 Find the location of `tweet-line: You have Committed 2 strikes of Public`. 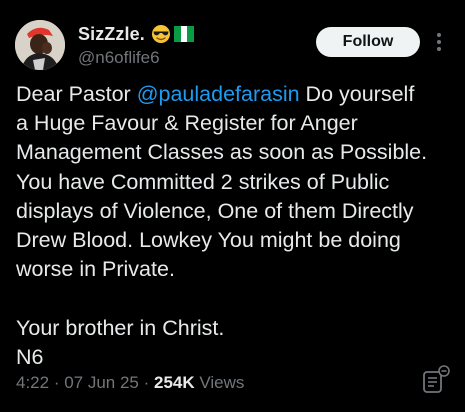

tweet-line: You have Committed 2 strikes of Public is located at coordinates (203, 181).